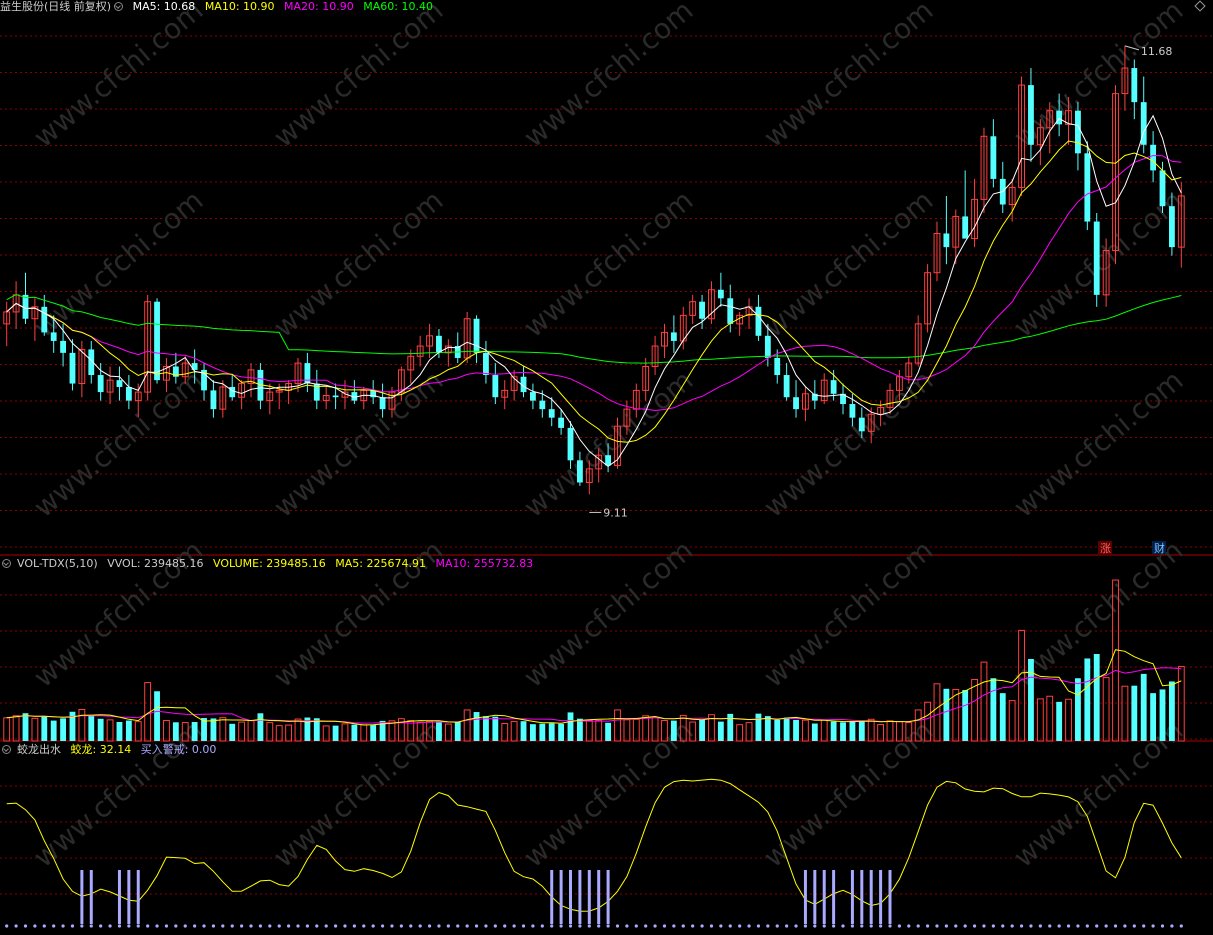  I want to click on volume-ma10-label: MA10: 255732.83, so click(484, 563).